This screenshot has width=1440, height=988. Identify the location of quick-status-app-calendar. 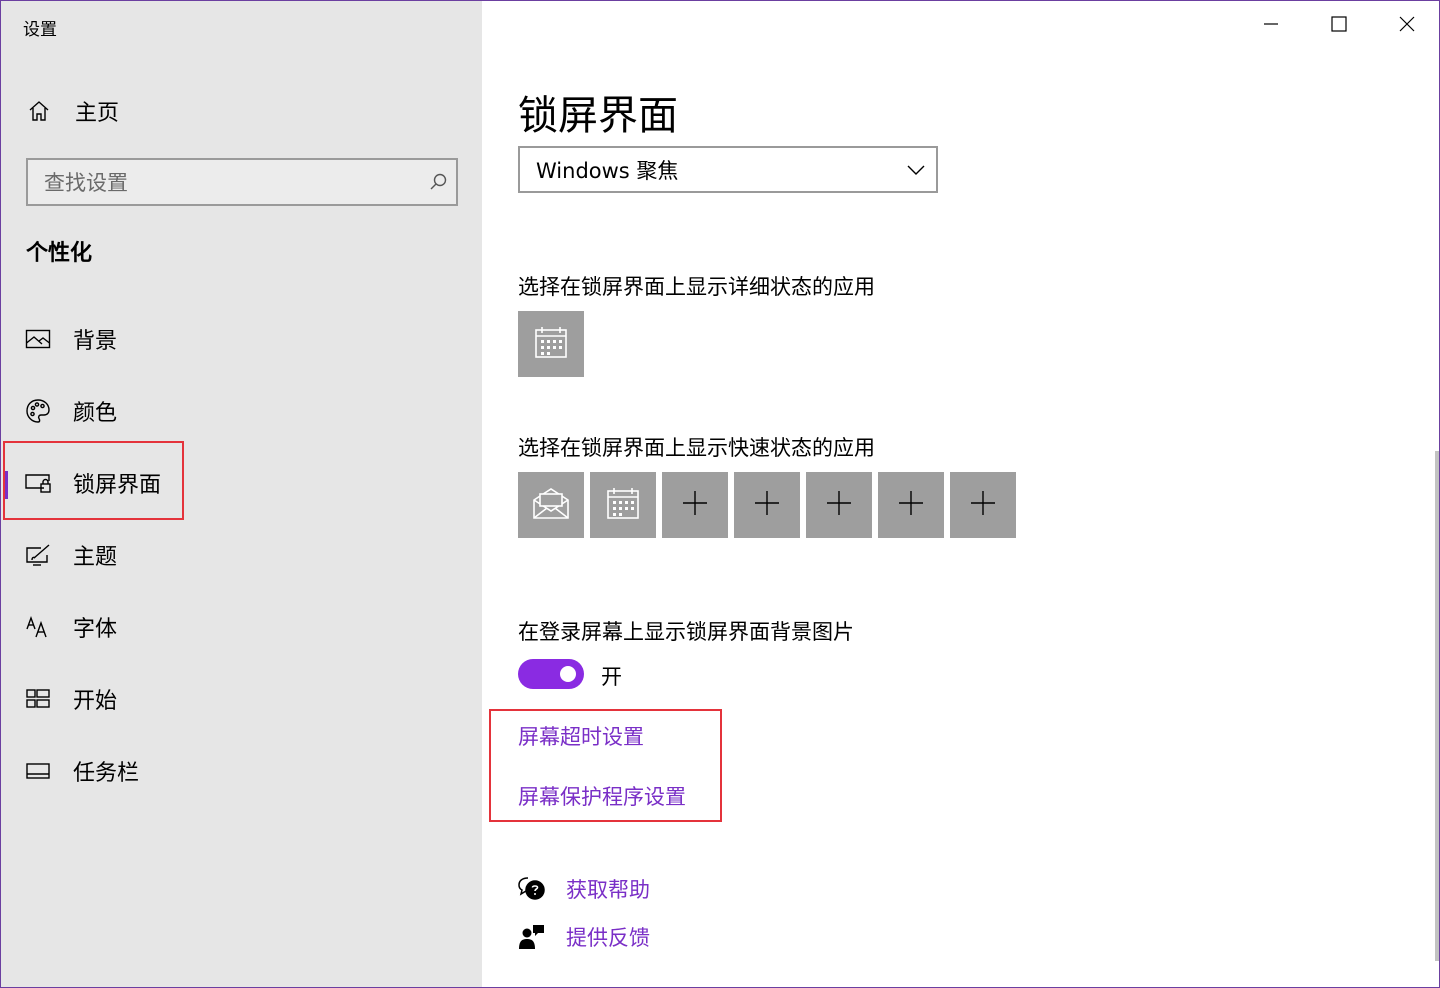
(623, 505).